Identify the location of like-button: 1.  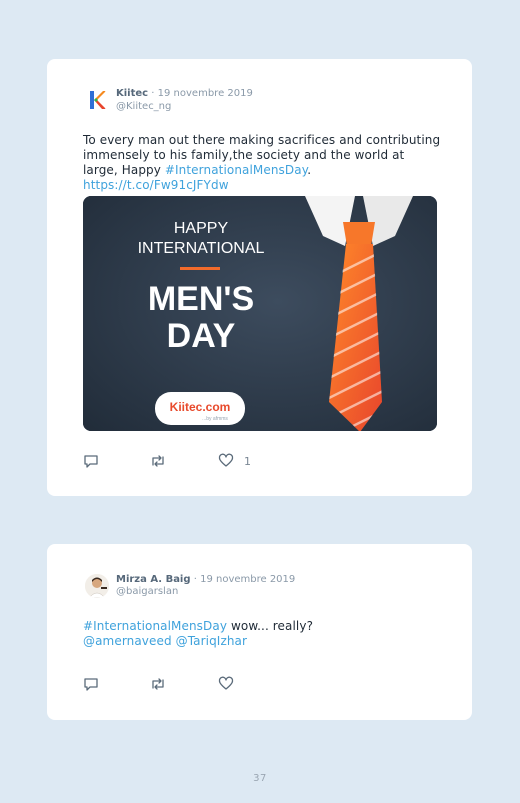
(234, 461).